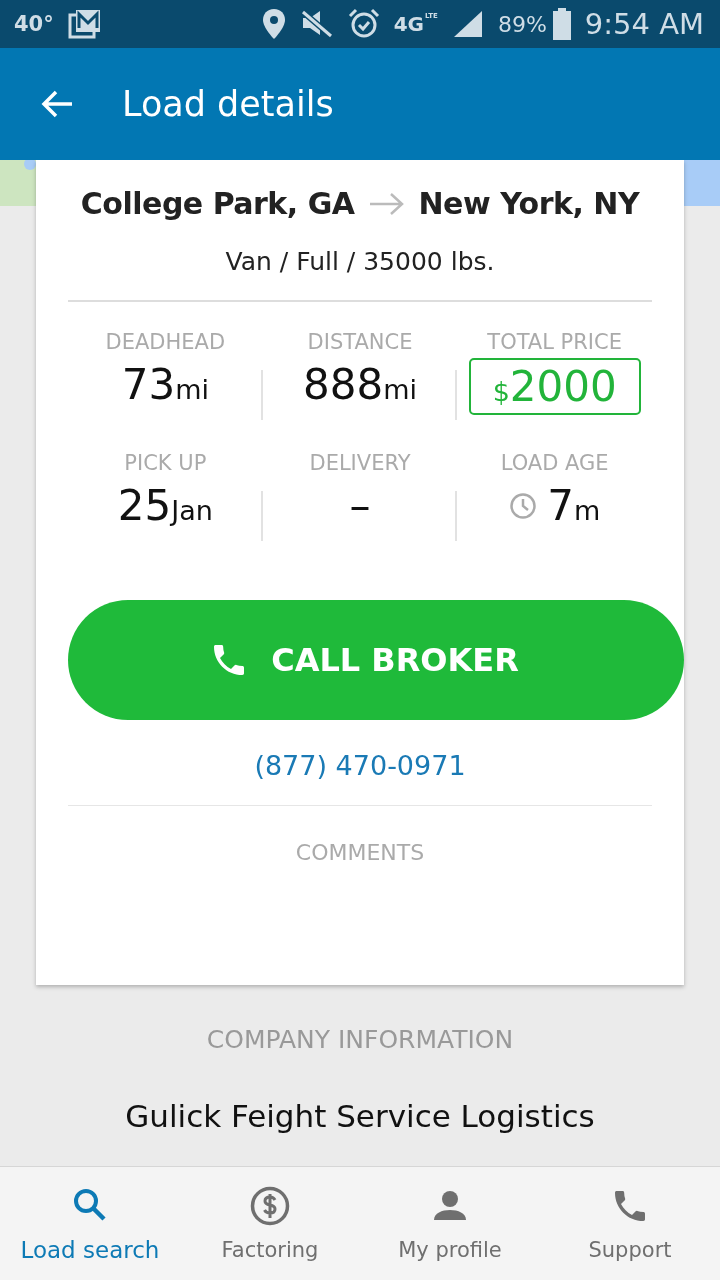 The width and height of the screenshot is (720, 1280). What do you see at coordinates (386, 203) in the screenshot?
I see `arrow-icon` at bounding box center [386, 203].